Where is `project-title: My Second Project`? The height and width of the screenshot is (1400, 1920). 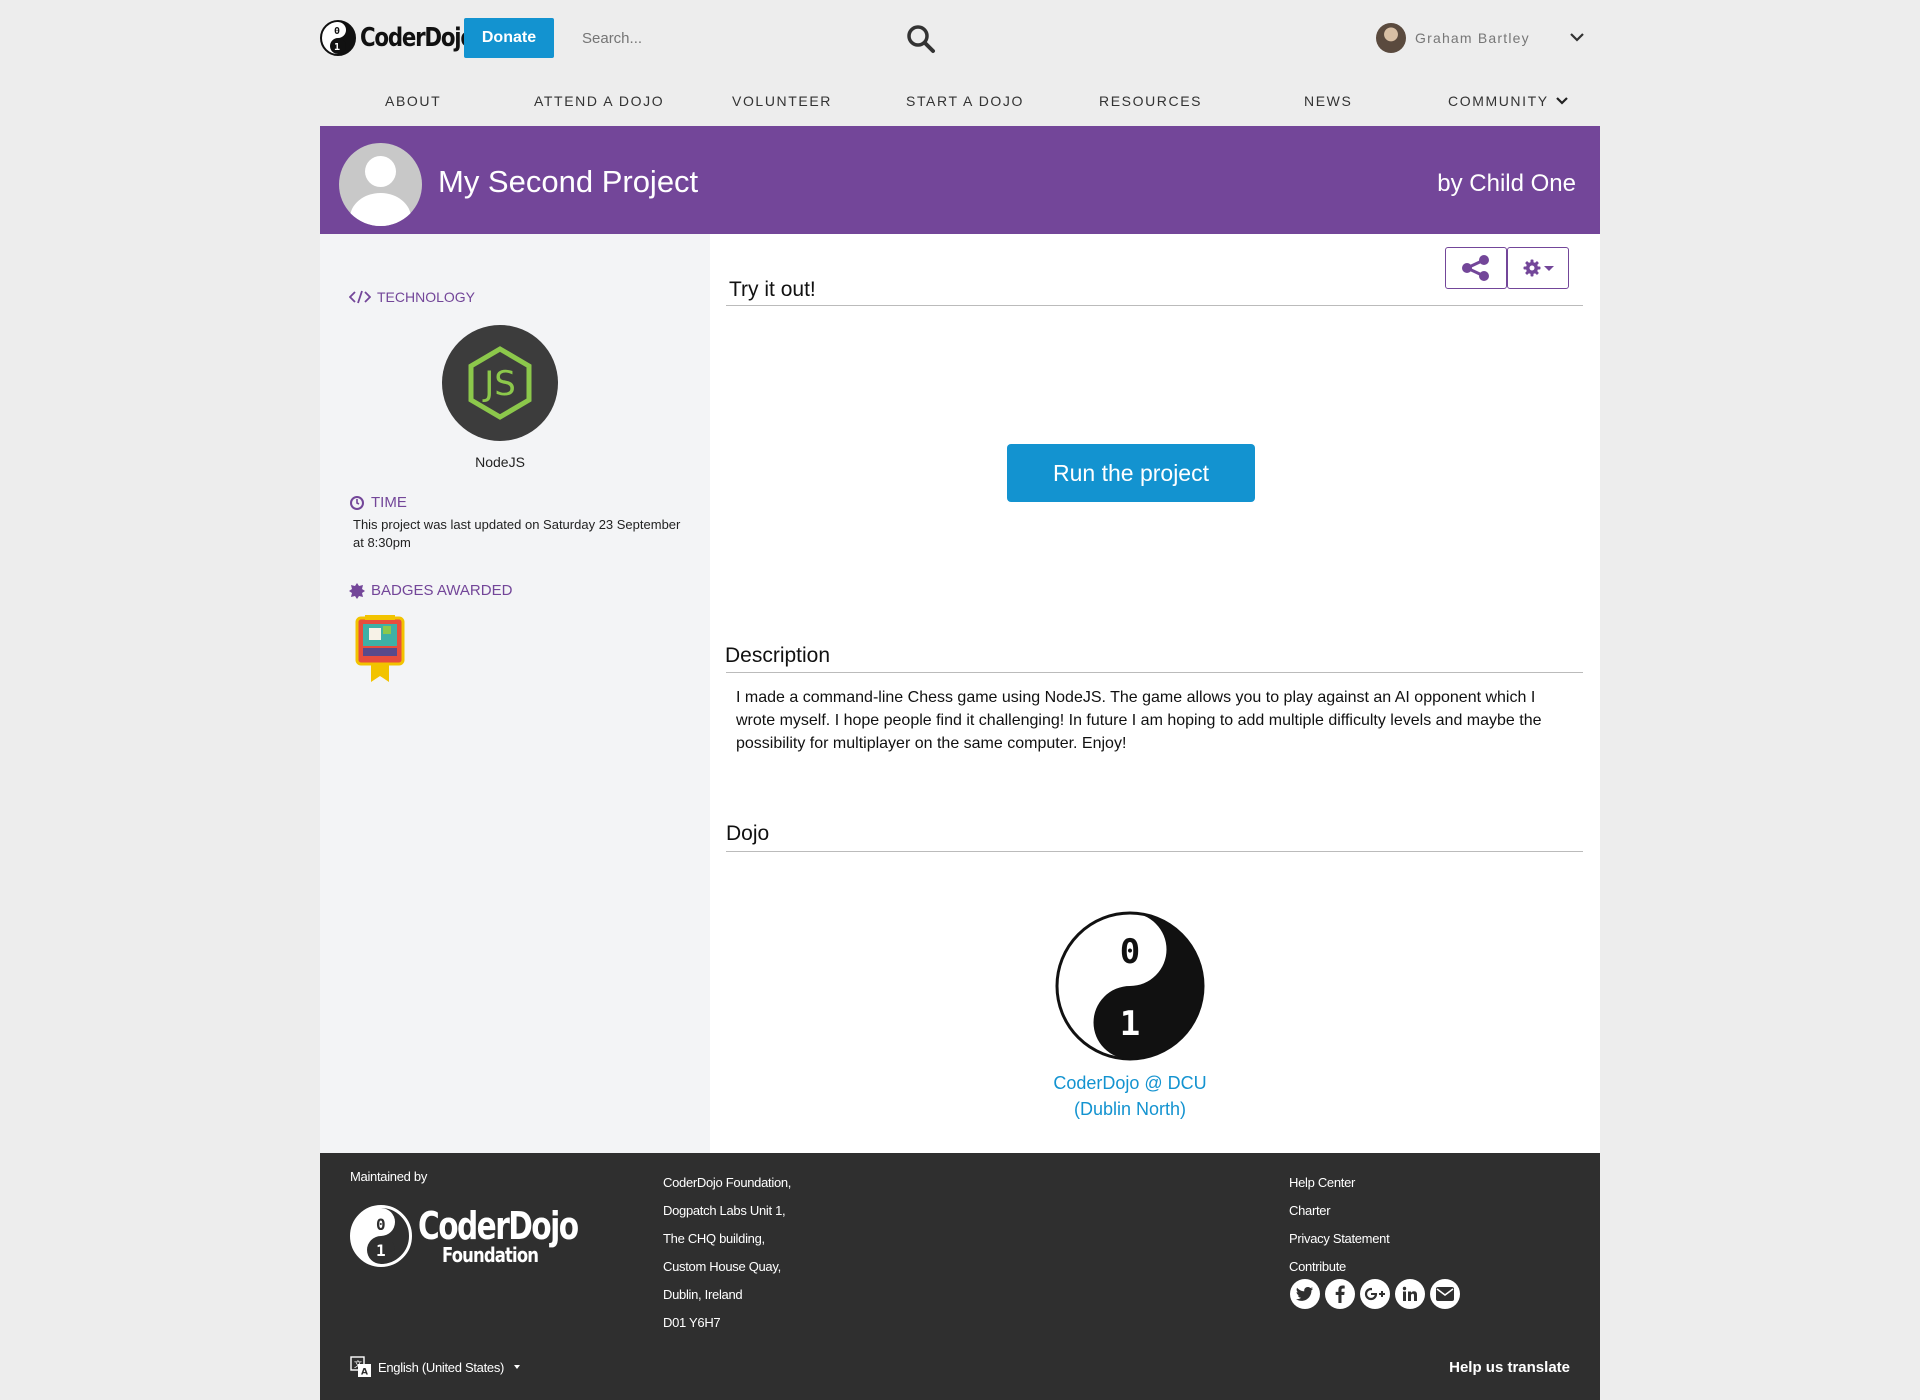 project-title: My Second Project is located at coordinates (568, 181).